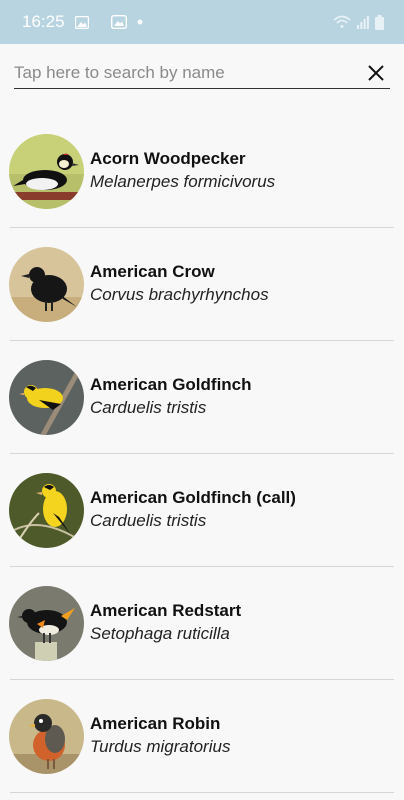  Describe the element at coordinates (183, 181) in the screenshot. I see `scientific-name: Melanerpes formicivorus` at that location.